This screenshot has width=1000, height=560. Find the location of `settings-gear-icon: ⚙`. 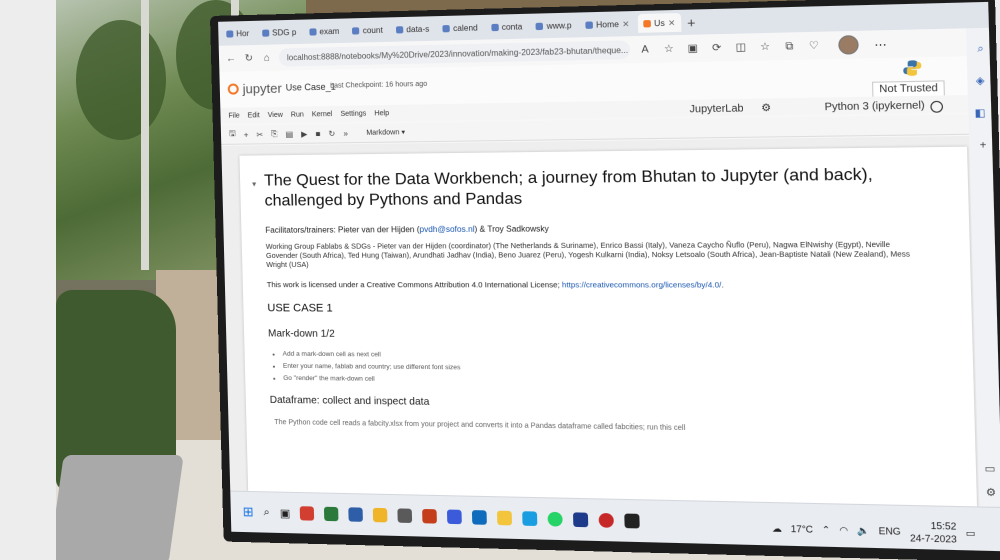

settings-gear-icon: ⚙ is located at coordinates (991, 493).